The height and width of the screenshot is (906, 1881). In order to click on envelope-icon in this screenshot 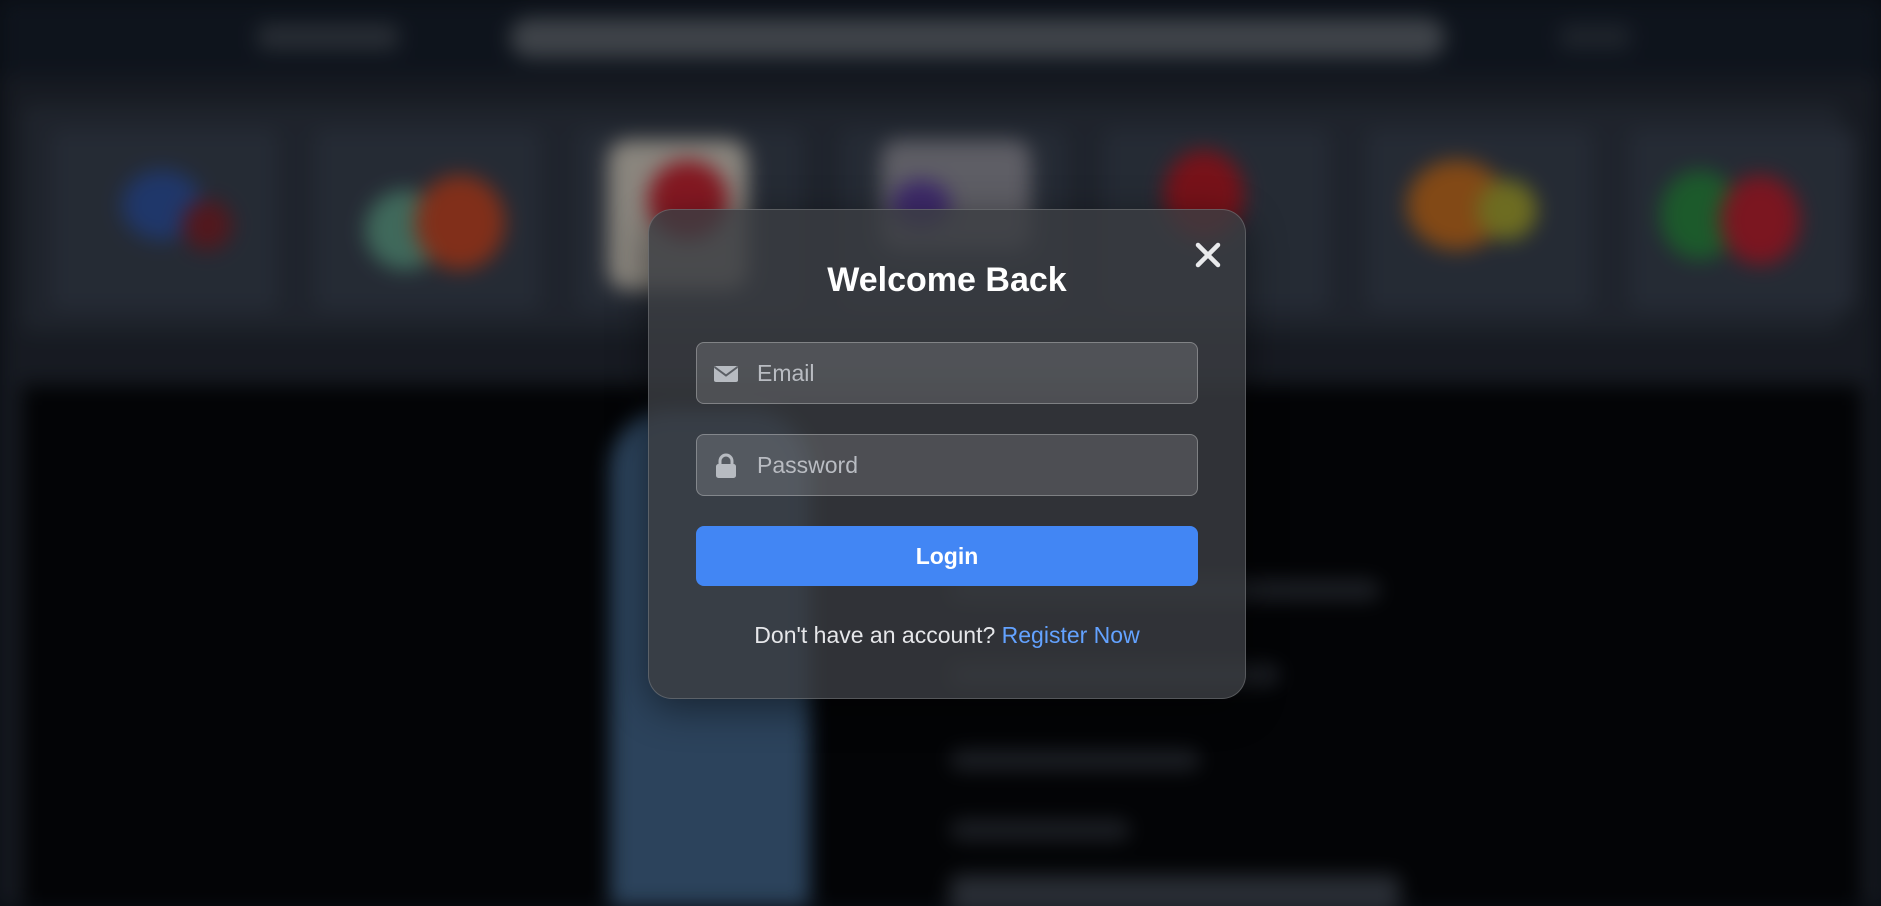, I will do `click(726, 374)`.